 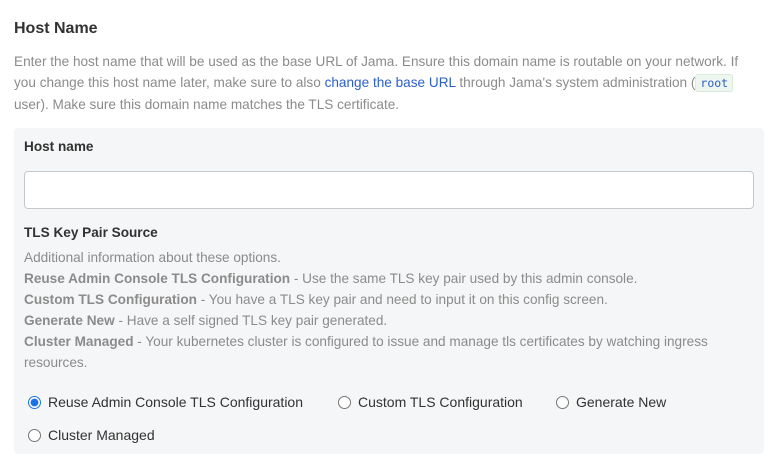 I want to click on radio-cluster-managed, so click(x=34, y=435).